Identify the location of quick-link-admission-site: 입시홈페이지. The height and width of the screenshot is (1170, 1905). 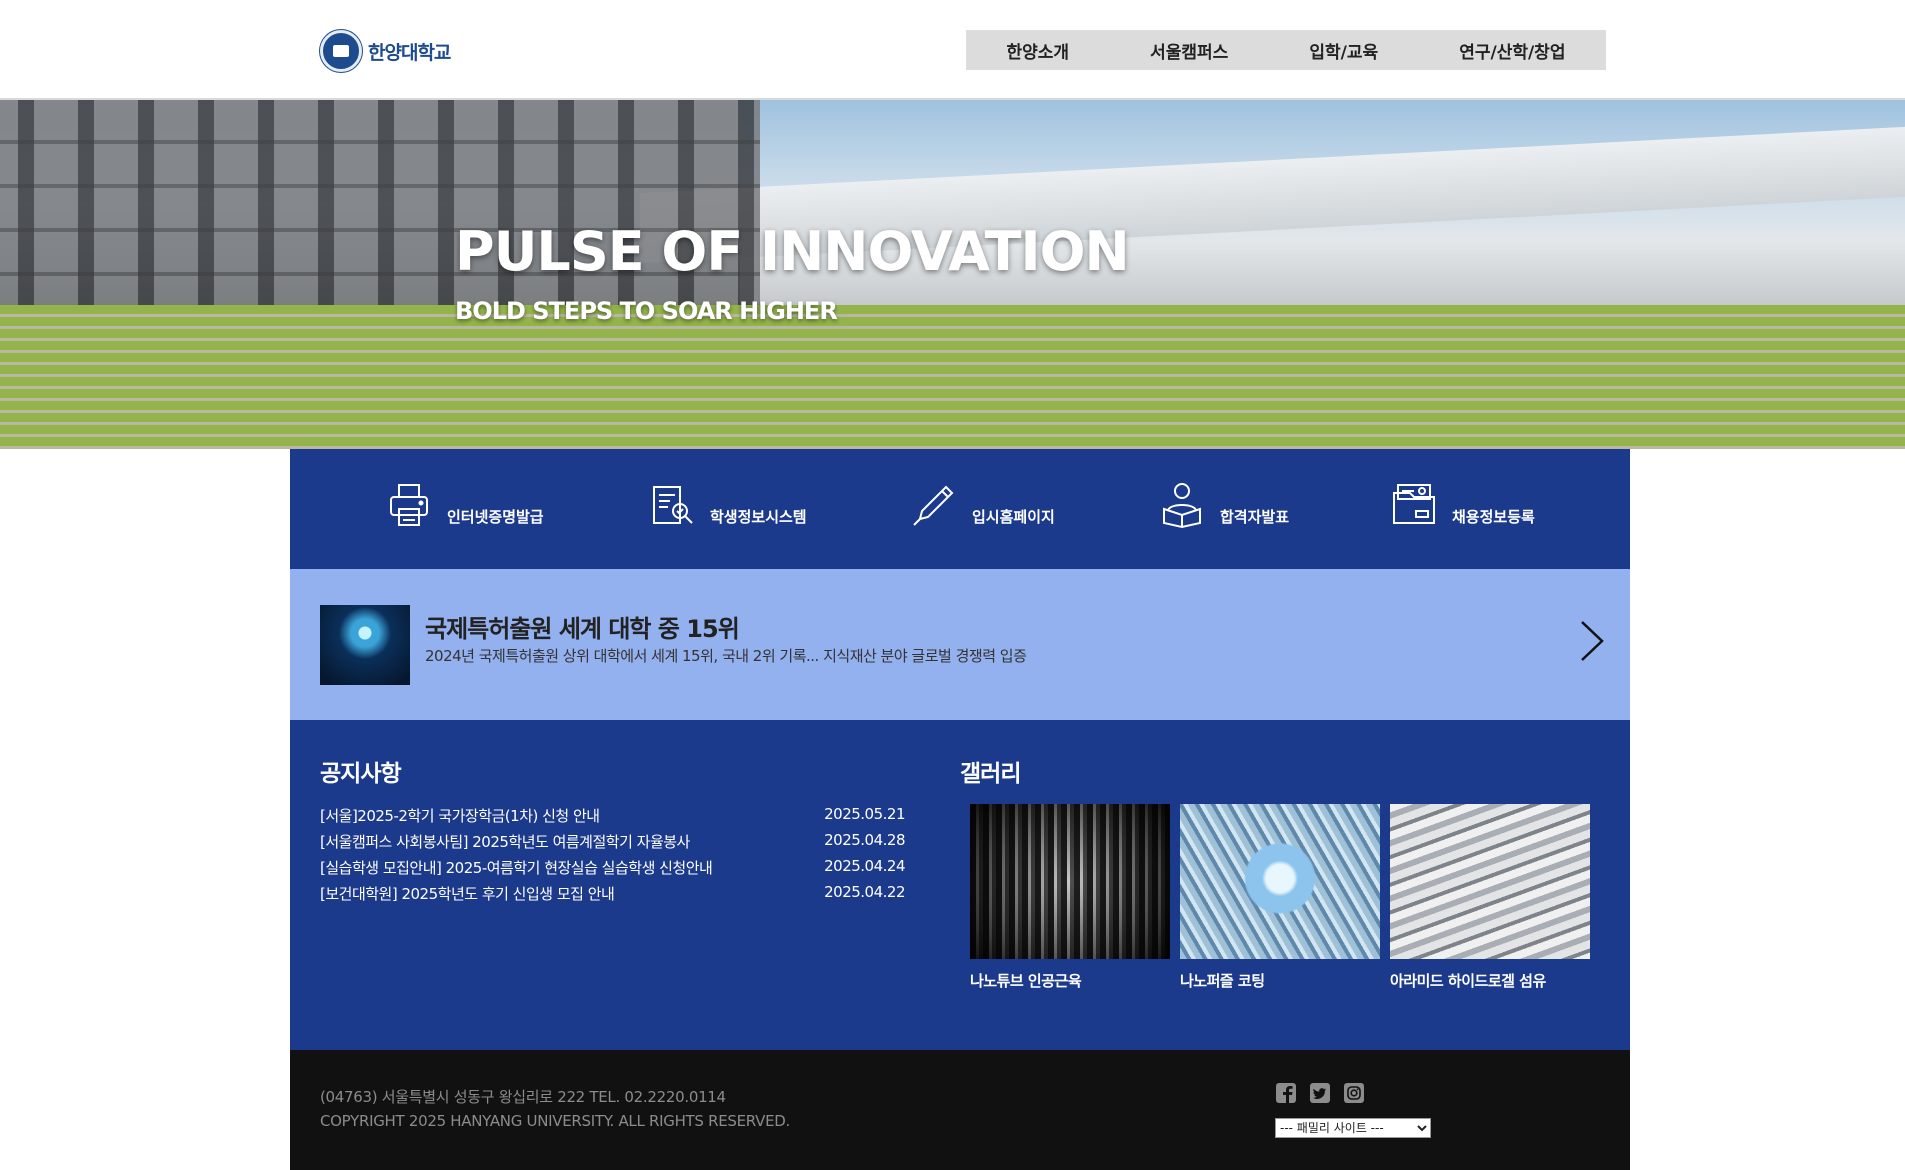
(982, 505).